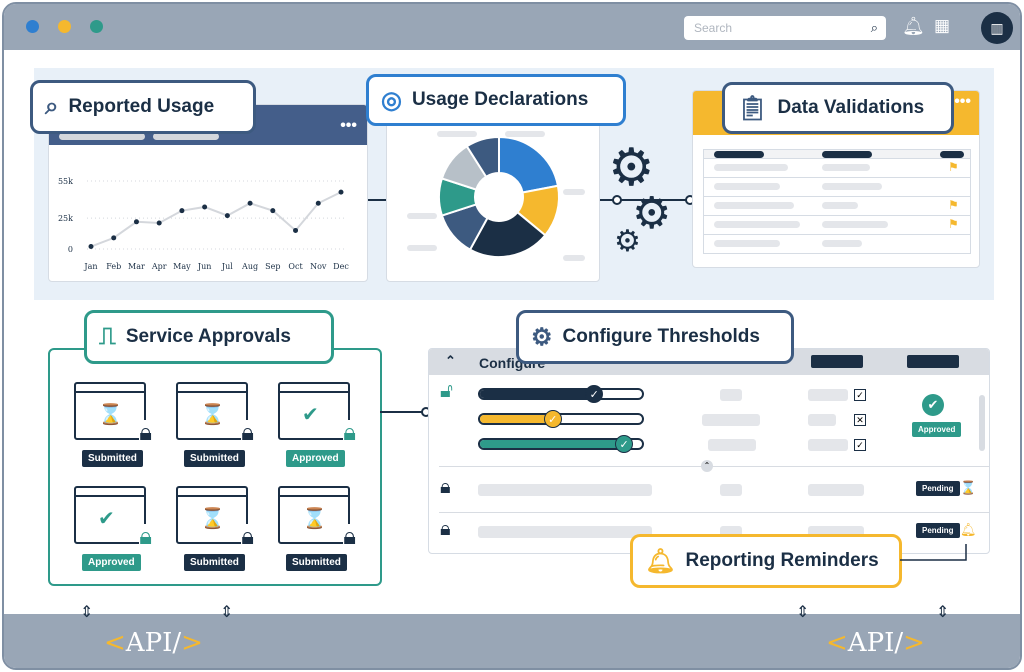 The height and width of the screenshot is (672, 1024). What do you see at coordinates (391, 100) in the screenshot?
I see `trend-circle-icon: ◎` at bounding box center [391, 100].